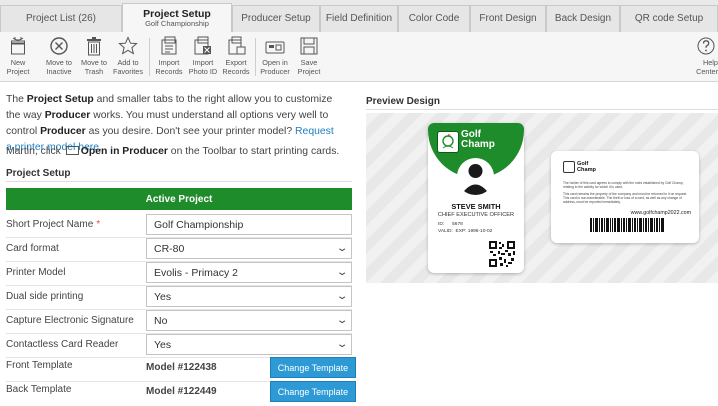 The image size is (718, 406). Describe the element at coordinates (59, 71) in the screenshot. I see `inactive-line2: Inactive` at that location.